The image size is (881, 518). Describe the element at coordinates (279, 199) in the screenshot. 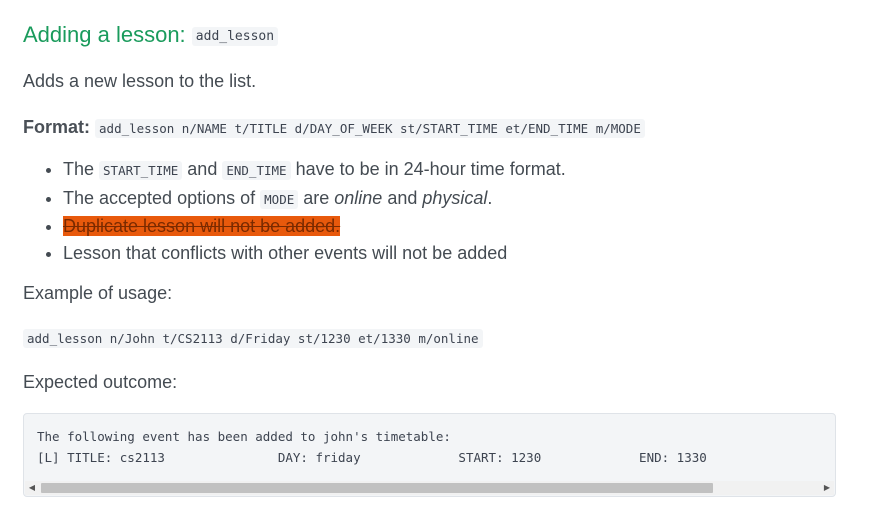

I see `mode-code: MODE` at that location.